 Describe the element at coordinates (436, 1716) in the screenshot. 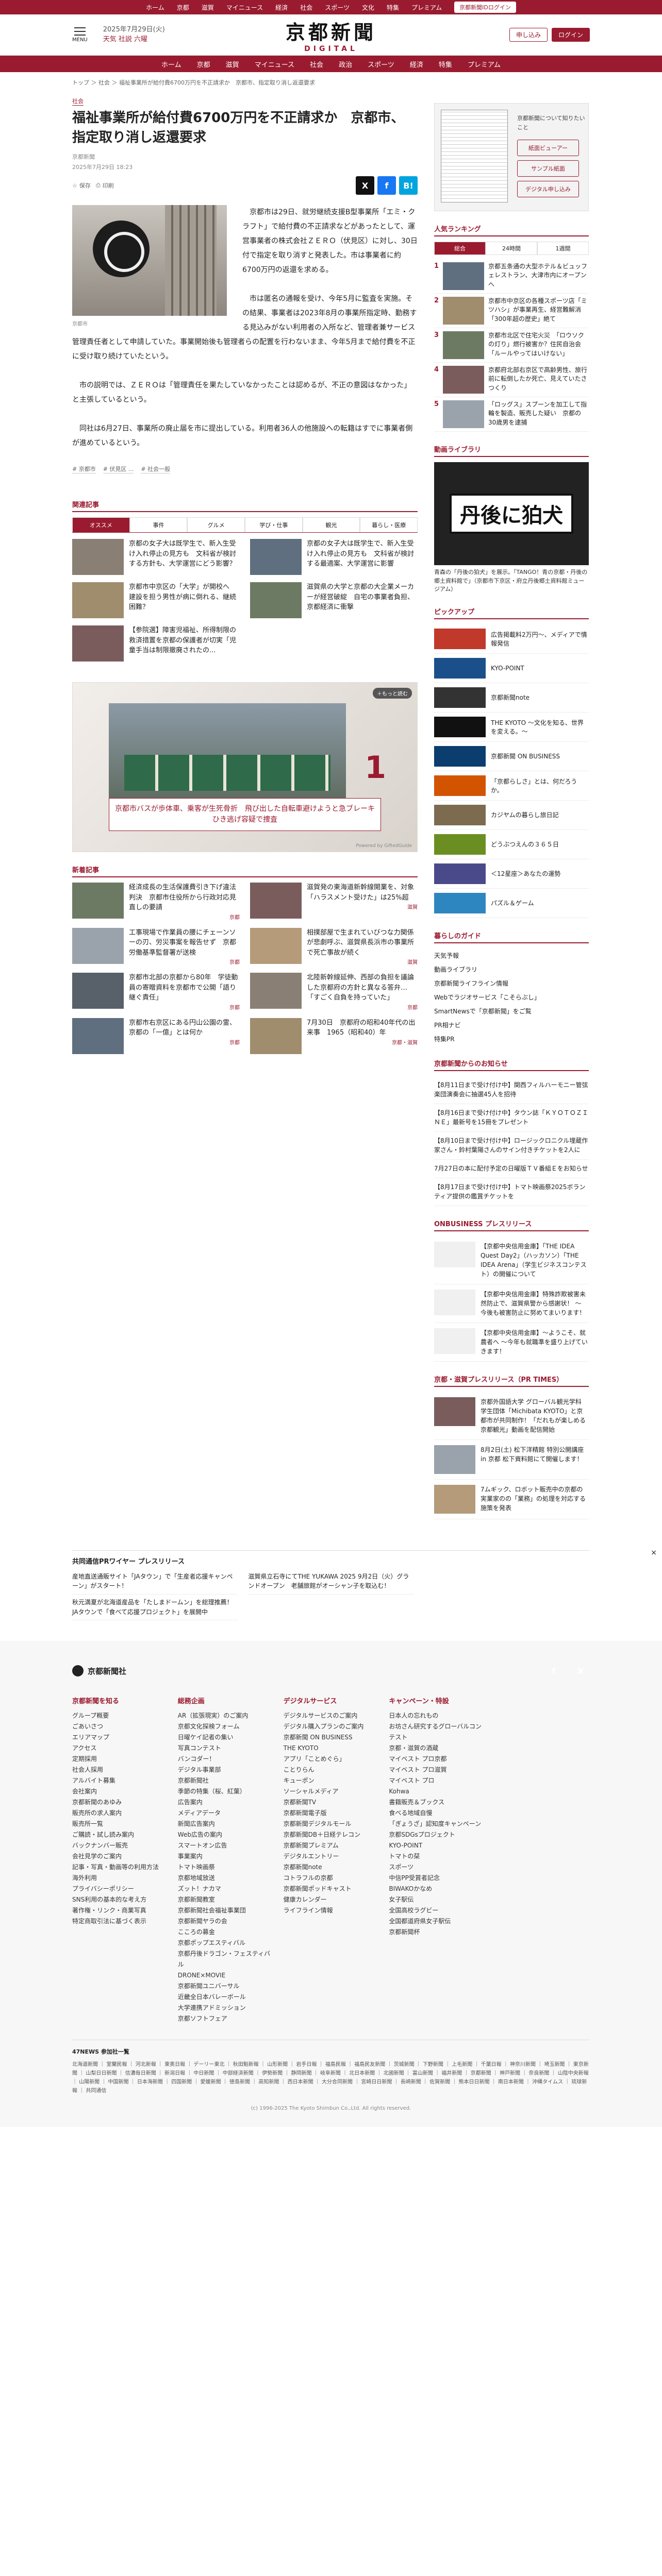

I see `footer-link: 日本人の忘れもの` at that location.